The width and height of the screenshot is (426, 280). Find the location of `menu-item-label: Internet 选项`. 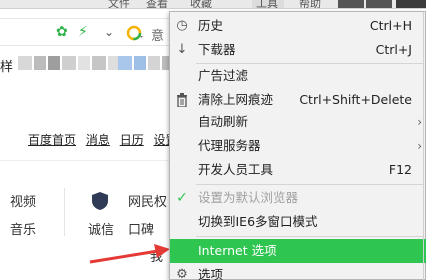

menu-item-label: Internet 选项 is located at coordinates (237, 250).